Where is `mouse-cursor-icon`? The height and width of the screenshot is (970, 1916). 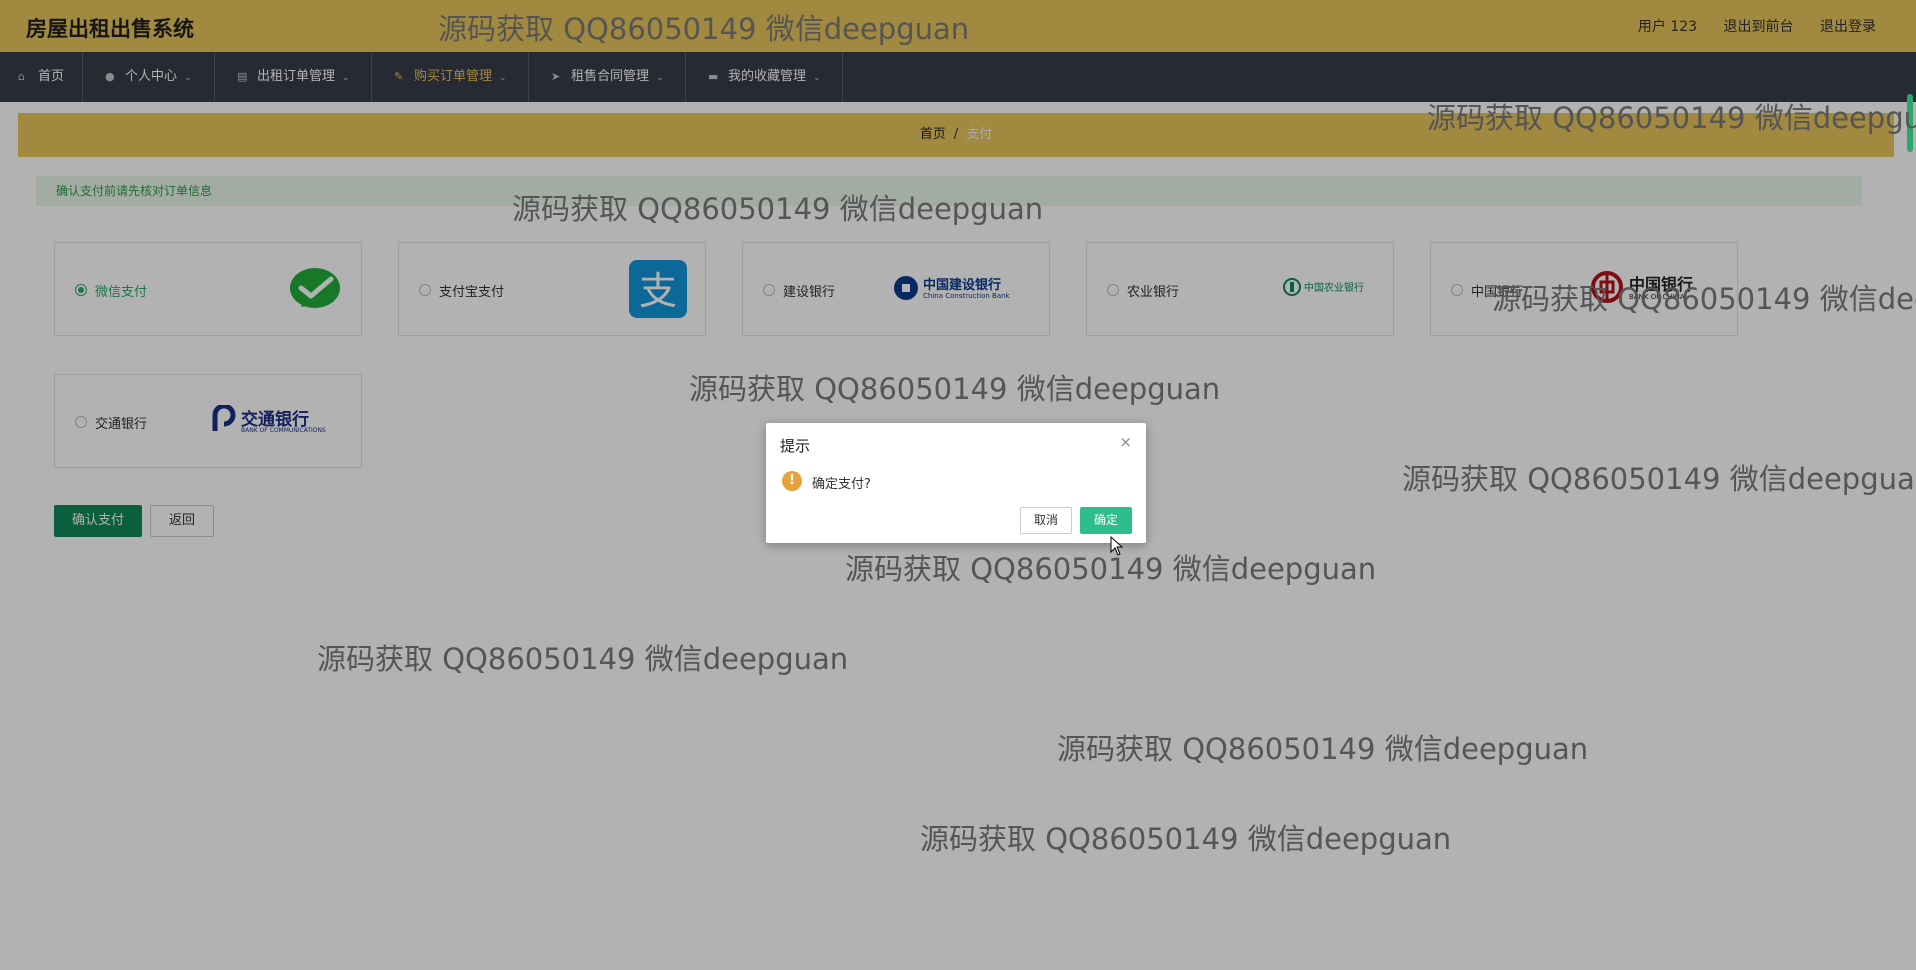 mouse-cursor-icon is located at coordinates (1117, 546).